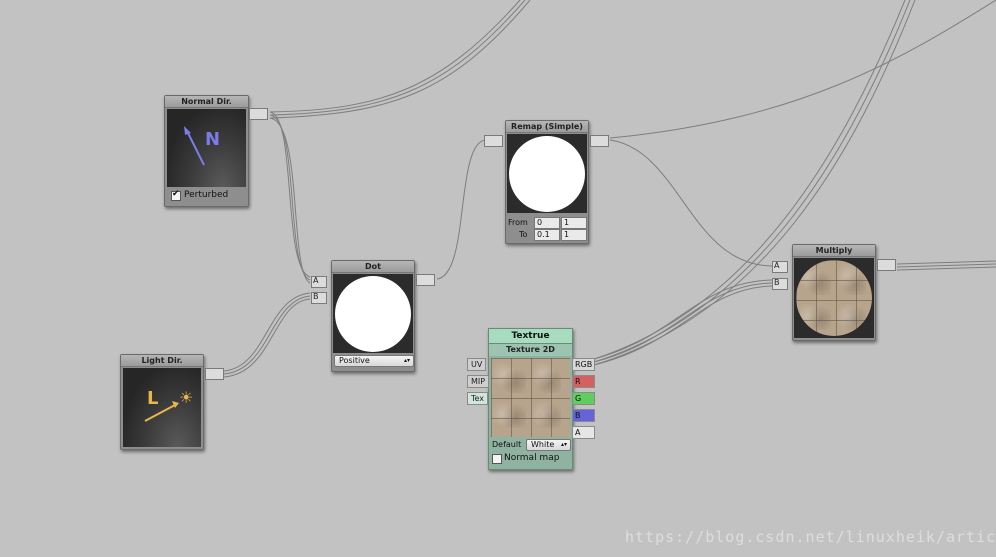 This screenshot has height=557, width=996. I want to click on wire-remap-top, so click(802, 69).